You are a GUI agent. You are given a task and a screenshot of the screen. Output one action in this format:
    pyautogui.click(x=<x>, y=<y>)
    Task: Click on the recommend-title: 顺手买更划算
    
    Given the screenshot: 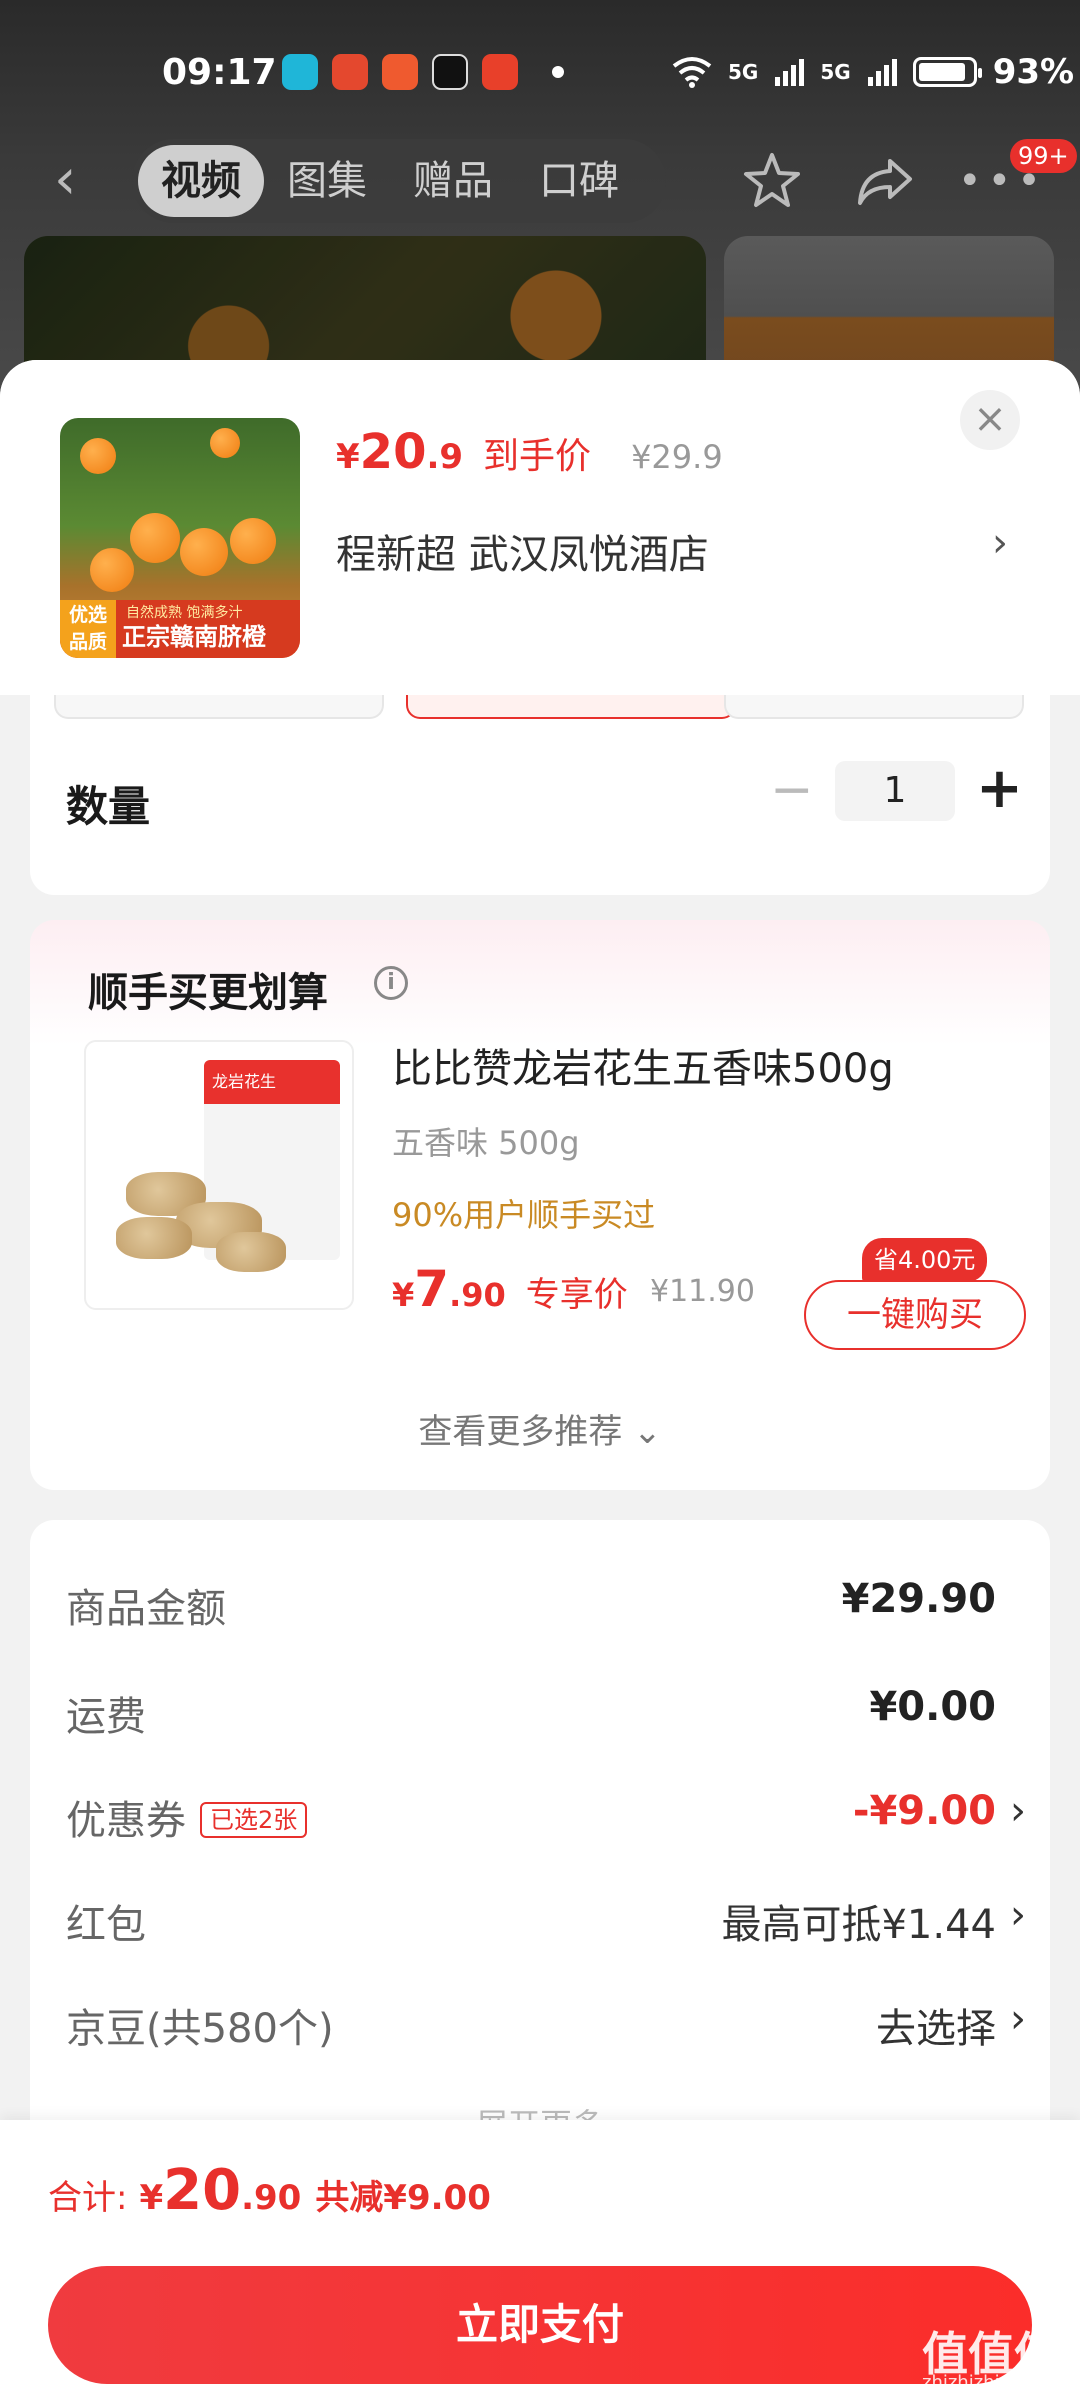 What is the action you would take?
    pyautogui.click(x=208, y=993)
    